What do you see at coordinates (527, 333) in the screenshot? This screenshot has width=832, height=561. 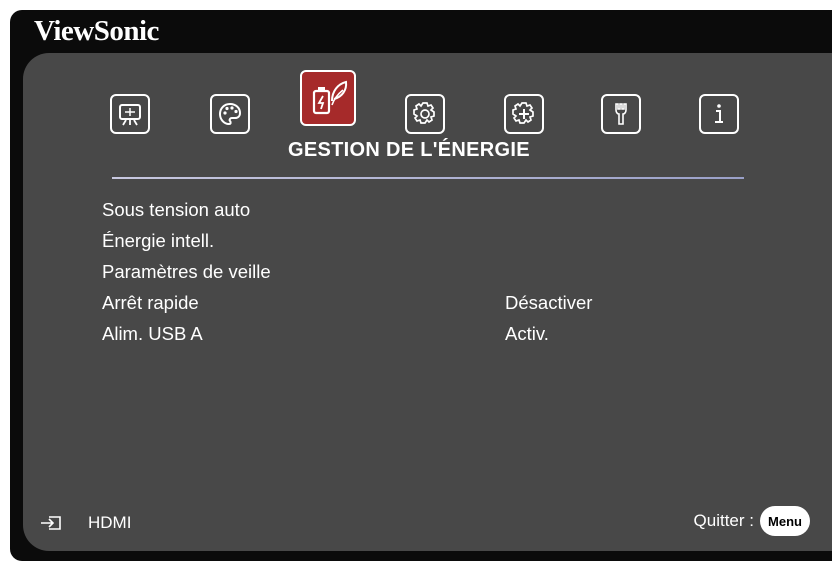 I see `menu-item-value: Activ.` at bounding box center [527, 333].